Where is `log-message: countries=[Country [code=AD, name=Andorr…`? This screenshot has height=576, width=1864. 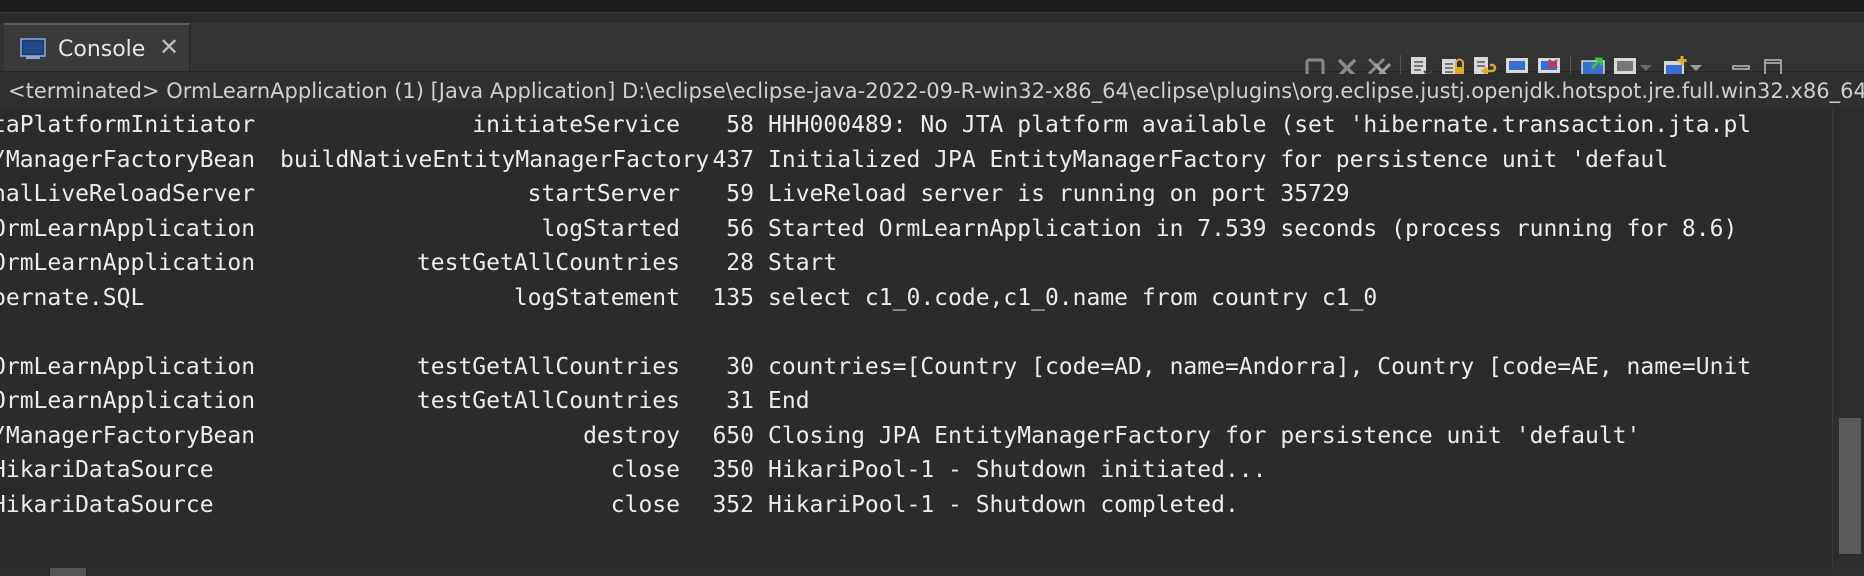
log-message: countries=[Country [code=AD, name=Andorr… is located at coordinates (1260, 366).